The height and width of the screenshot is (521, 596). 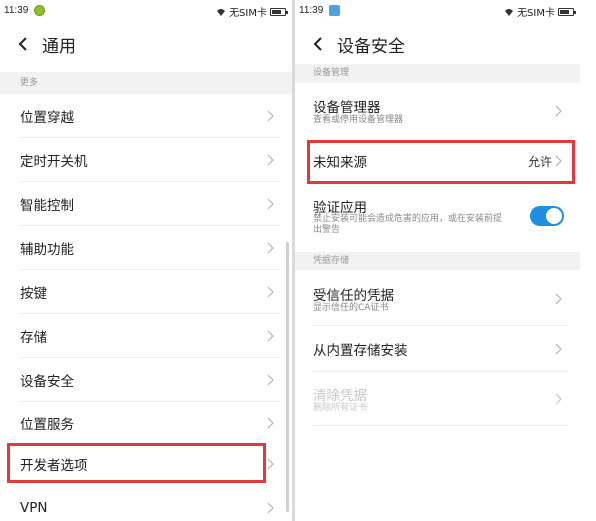 I want to click on page-title: 设备安全, so click(x=371, y=46).